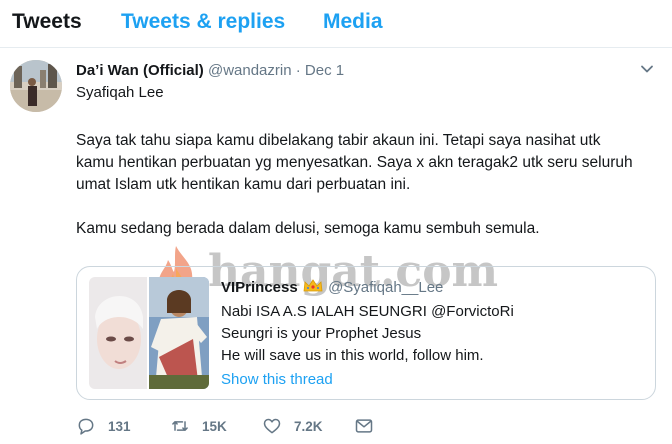 This screenshot has width=672, height=444. I want to click on quoted-text-line: Nabi ISA A.S IALAH SEUNGRI @ForvictoRi, so click(367, 311).